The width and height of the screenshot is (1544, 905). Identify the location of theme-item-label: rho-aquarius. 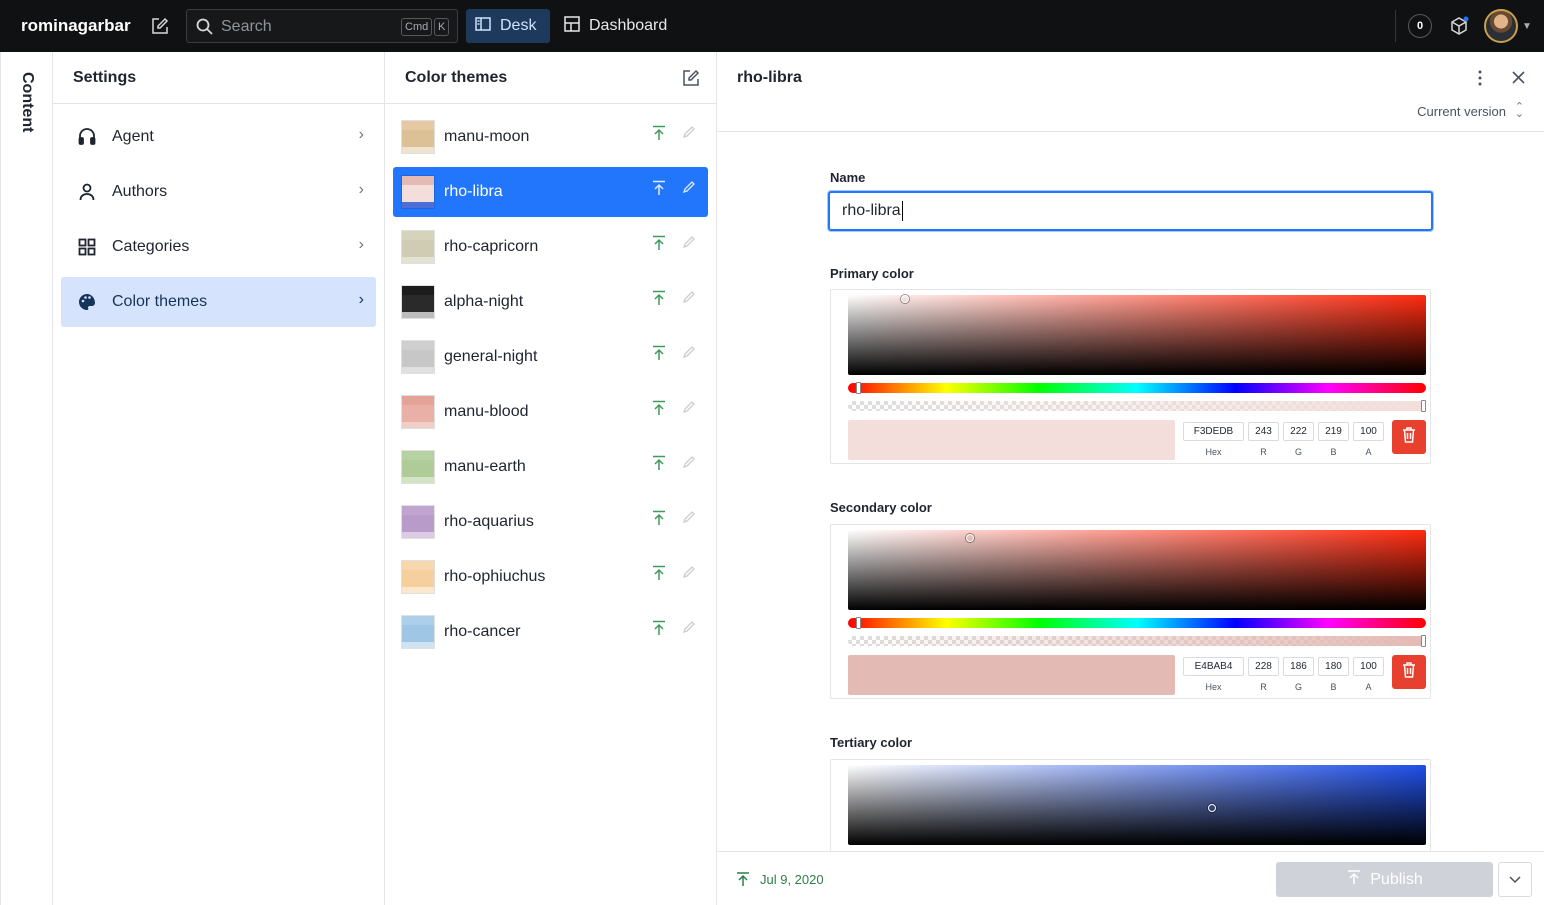
(489, 521).